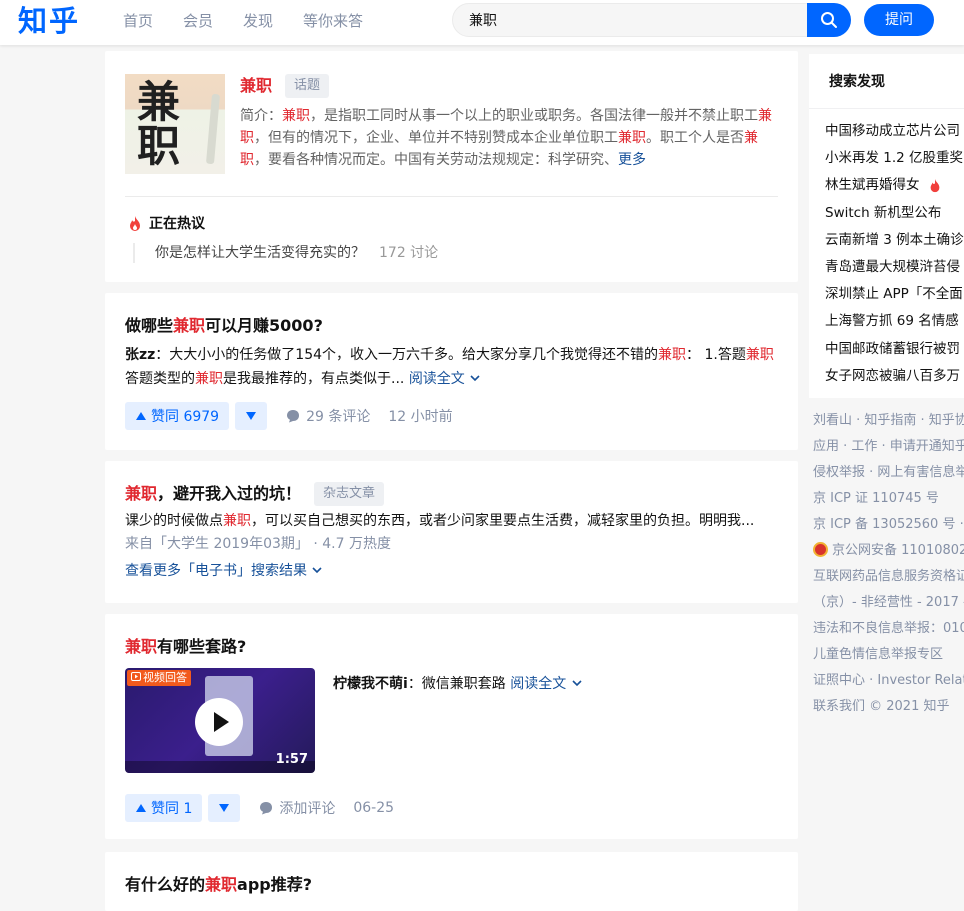 This screenshot has height=911, width=964. I want to click on footer-line: 京公网安备 11010802, so click(888, 551).